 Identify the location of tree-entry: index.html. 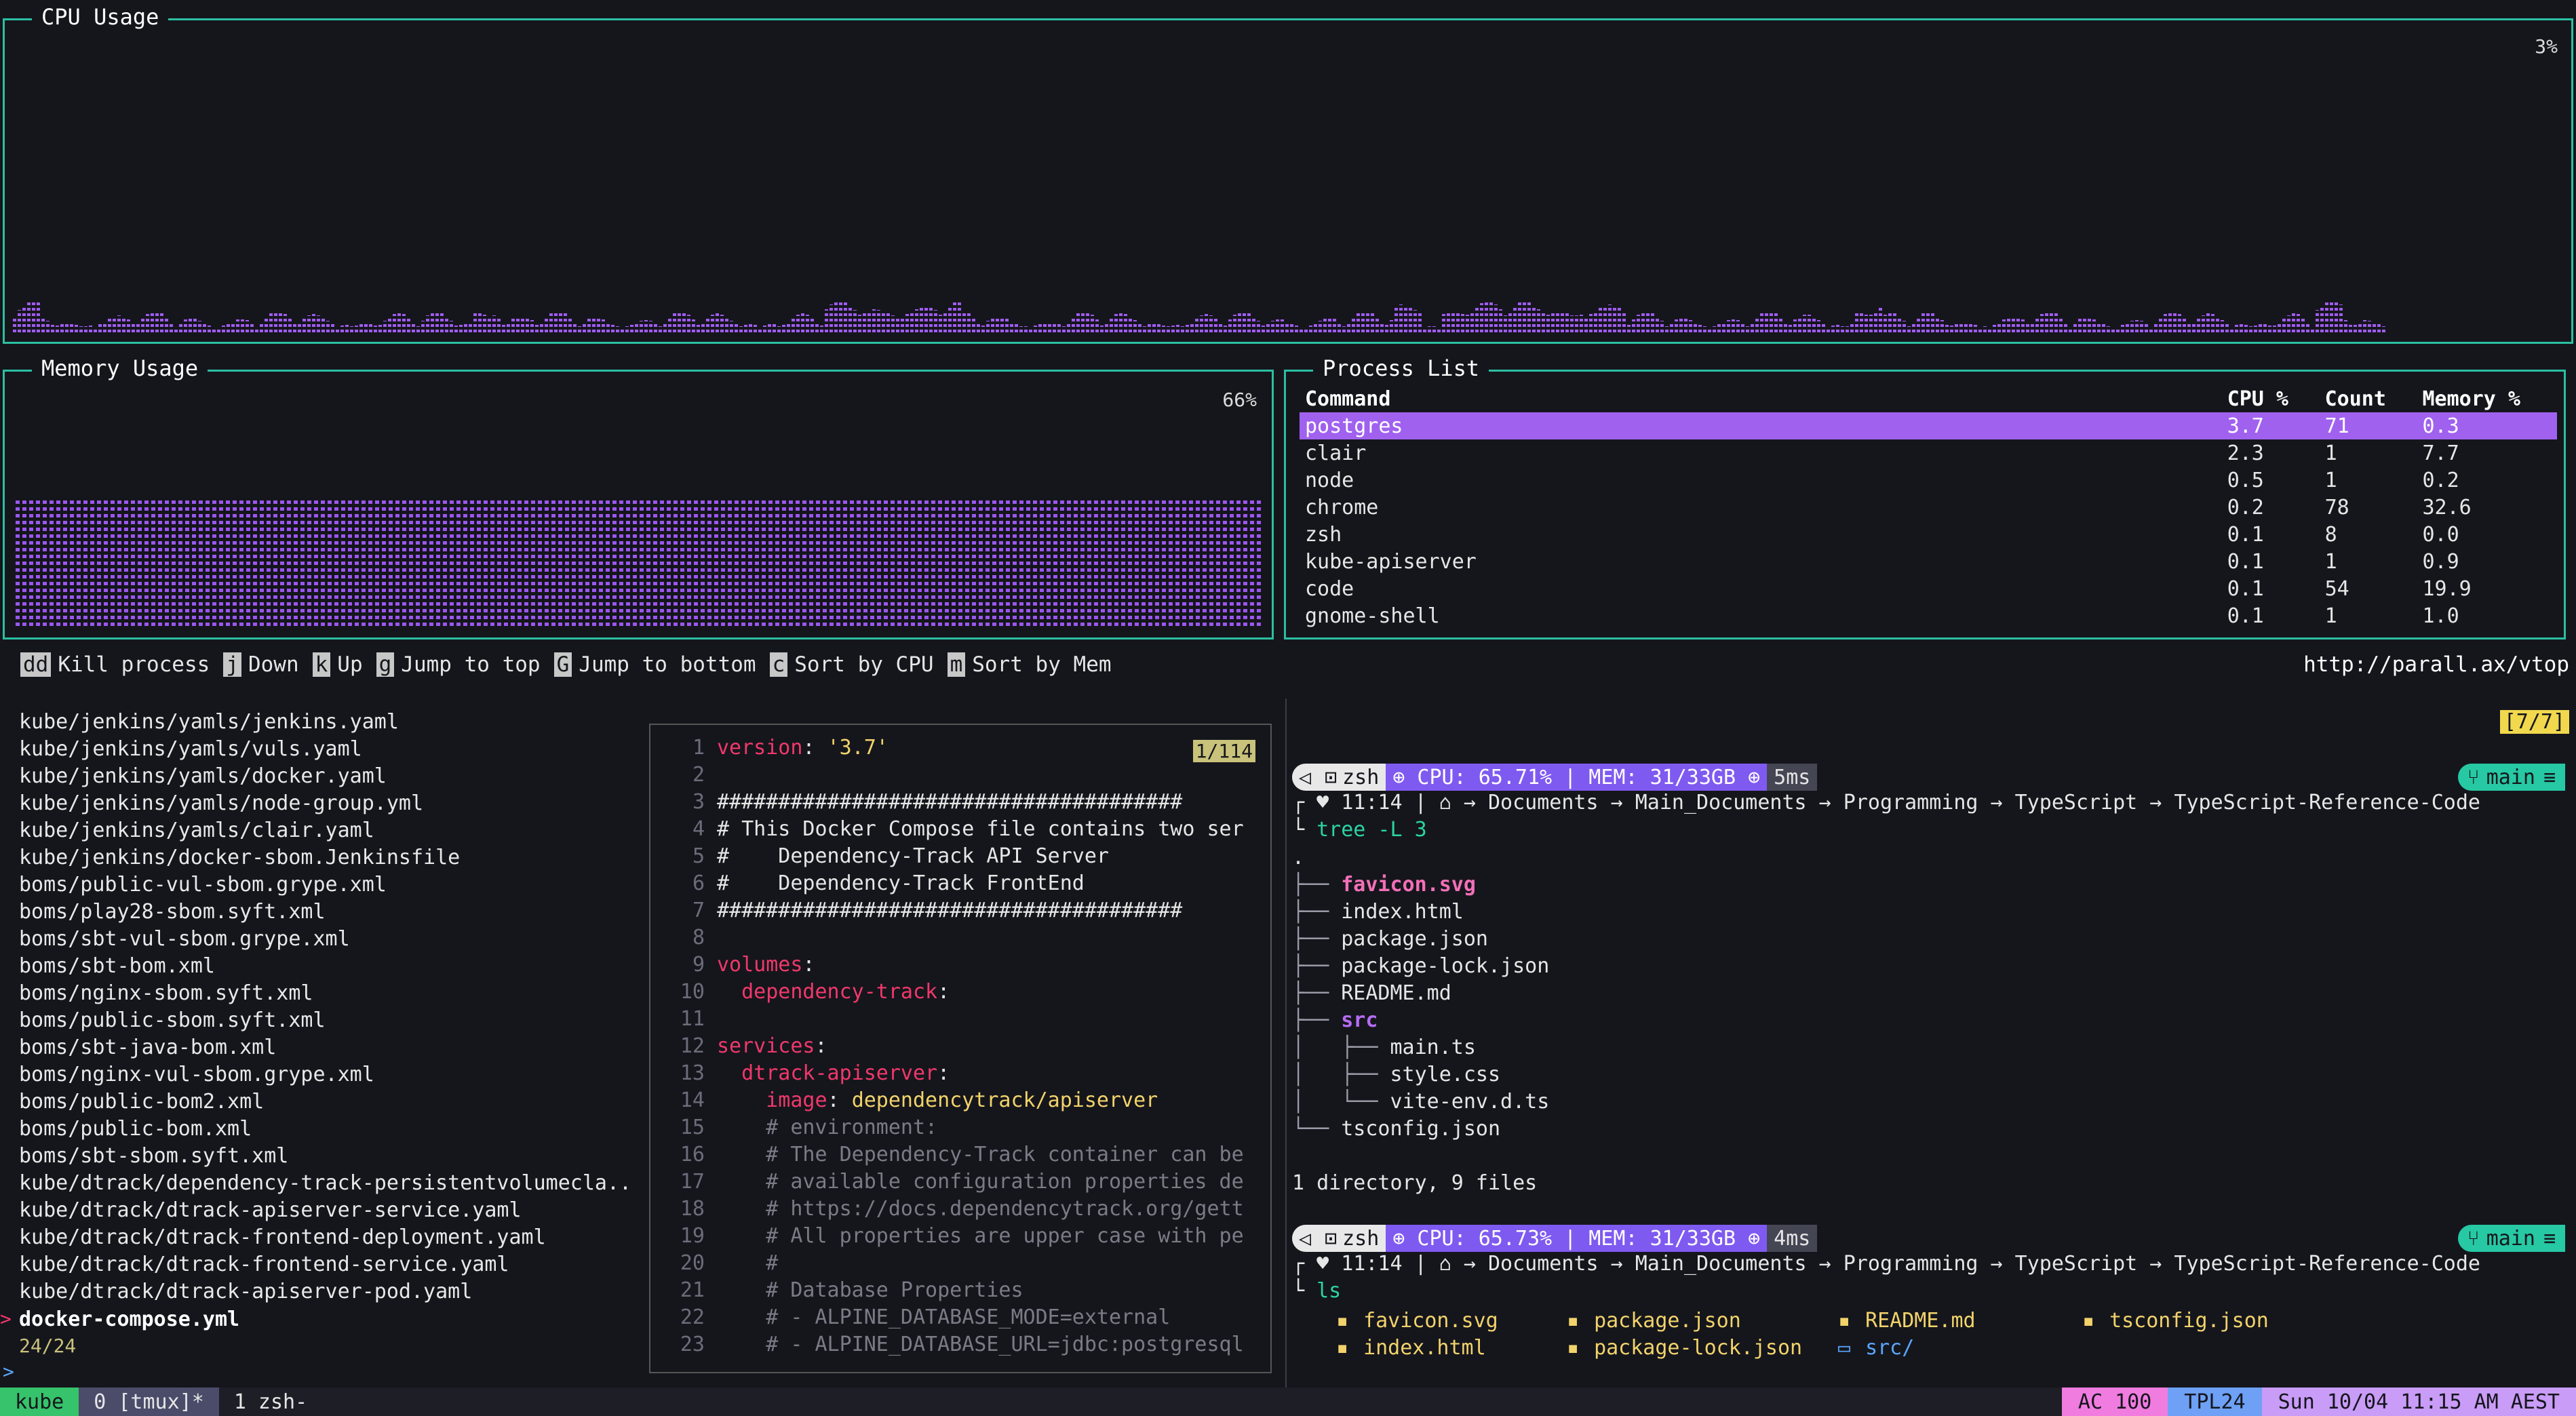
(1402, 912).